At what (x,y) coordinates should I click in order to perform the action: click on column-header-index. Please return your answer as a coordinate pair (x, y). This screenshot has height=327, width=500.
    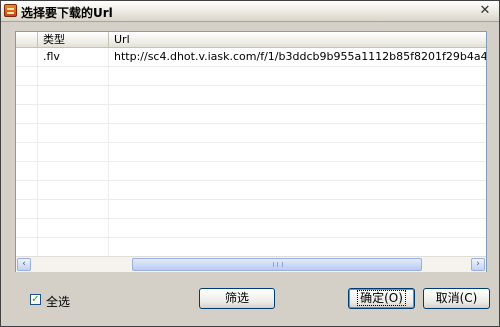
    Looking at the image, I should click on (27, 39).